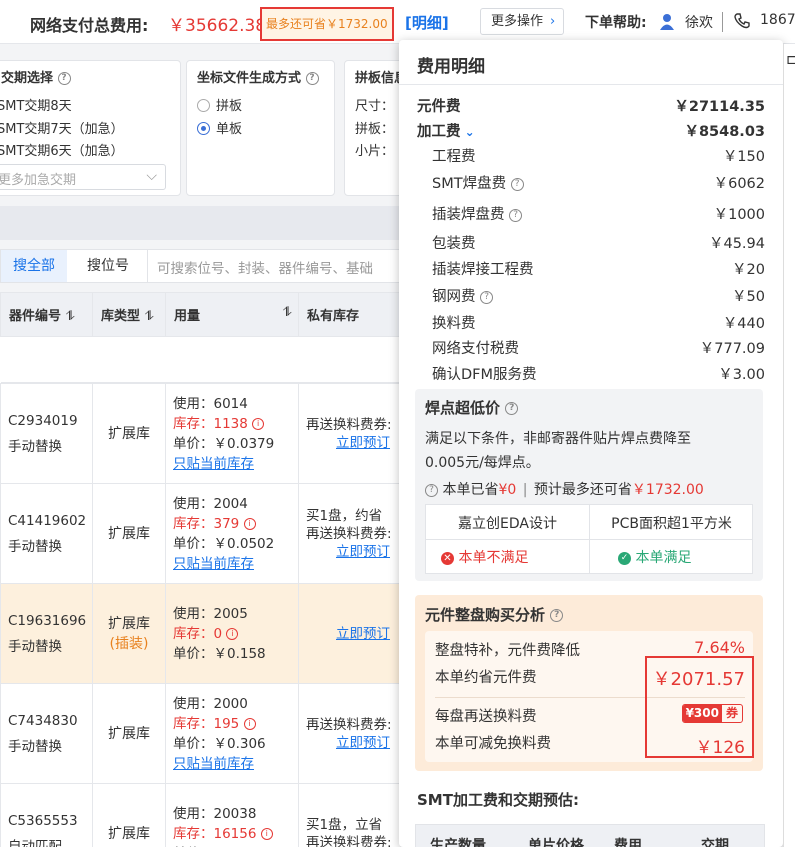 The height and width of the screenshot is (847, 795). What do you see at coordinates (232, 314) in the screenshot?
I see `col-header-usage: 用量 ⥮` at bounding box center [232, 314].